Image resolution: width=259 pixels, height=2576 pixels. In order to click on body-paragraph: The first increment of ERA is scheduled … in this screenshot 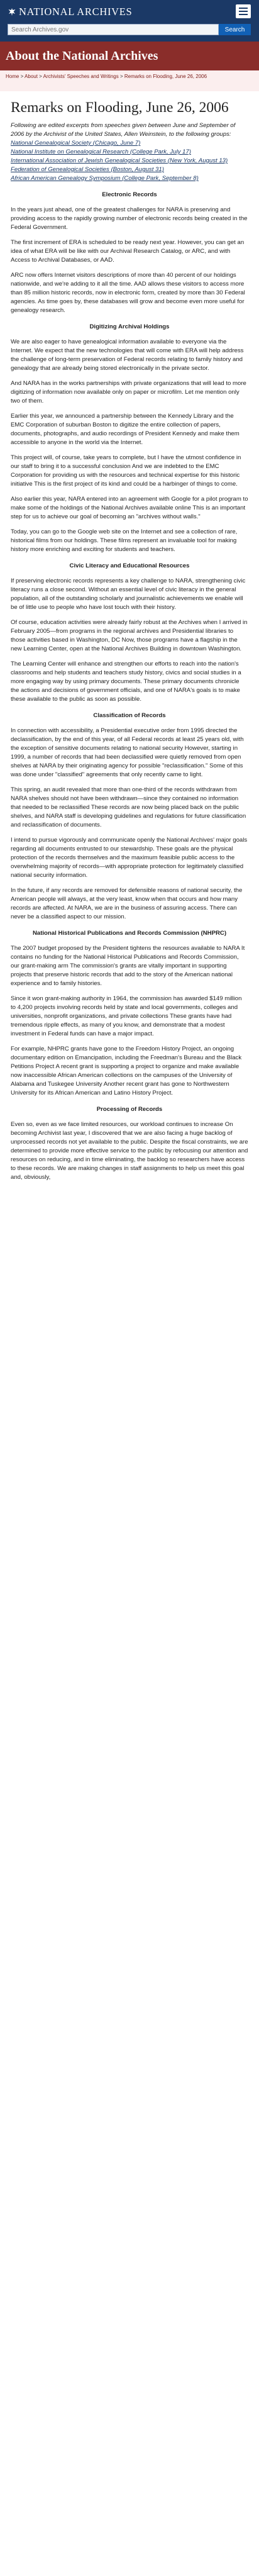, I will do `click(128, 251)`.